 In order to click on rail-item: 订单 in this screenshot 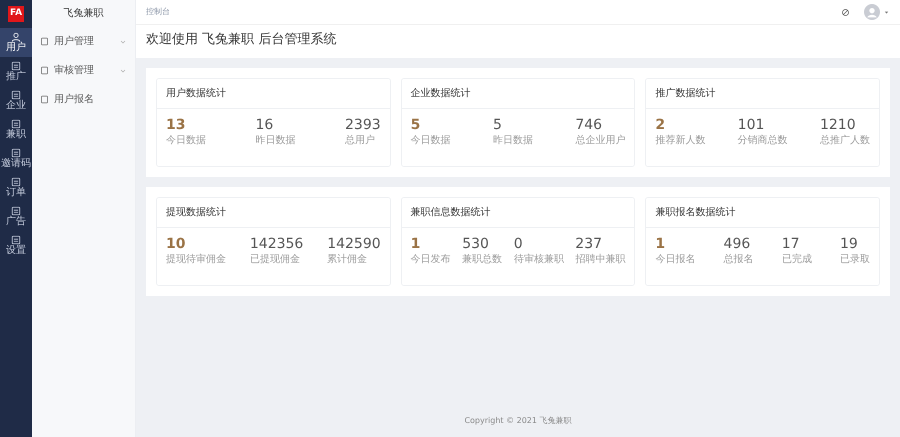, I will do `click(16, 187)`.